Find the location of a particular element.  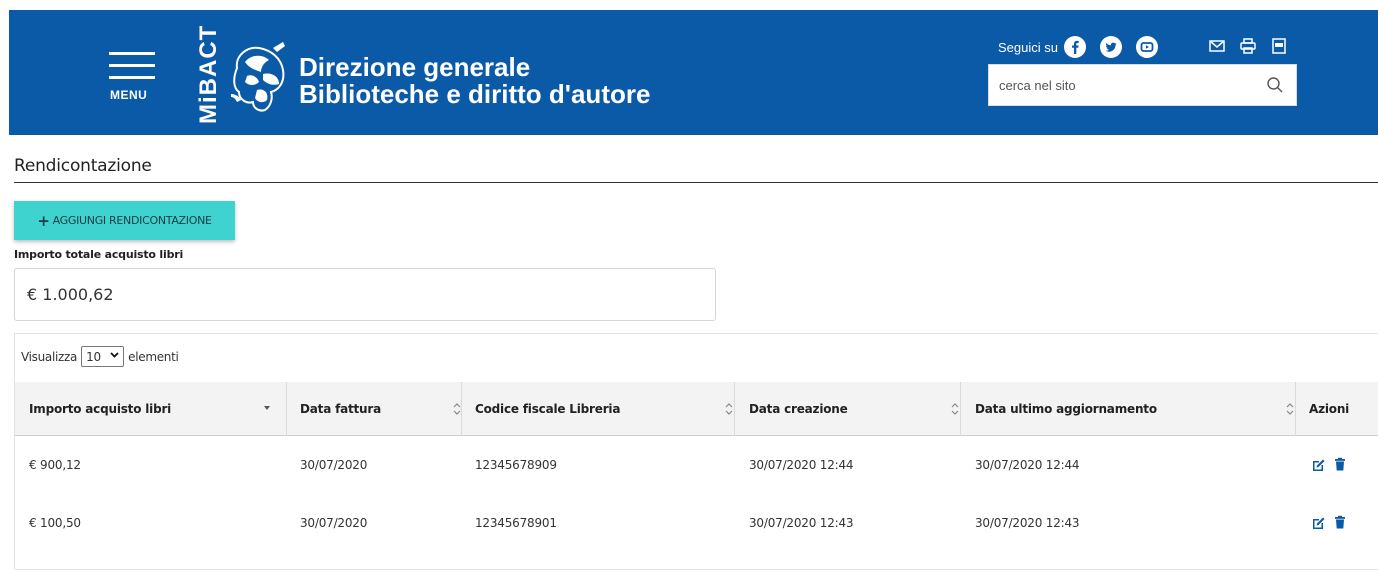

social-label: Seguici su is located at coordinates (1028, 47).